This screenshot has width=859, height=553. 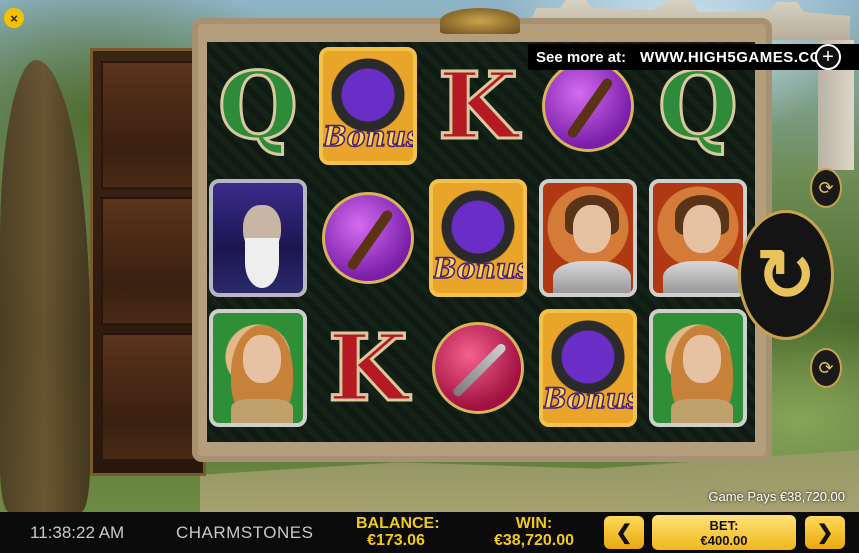 What do you see at coordinates (826, 368) in the screenshot?
I see `refresh-button: ⟳` at bounding box center [826, 368].